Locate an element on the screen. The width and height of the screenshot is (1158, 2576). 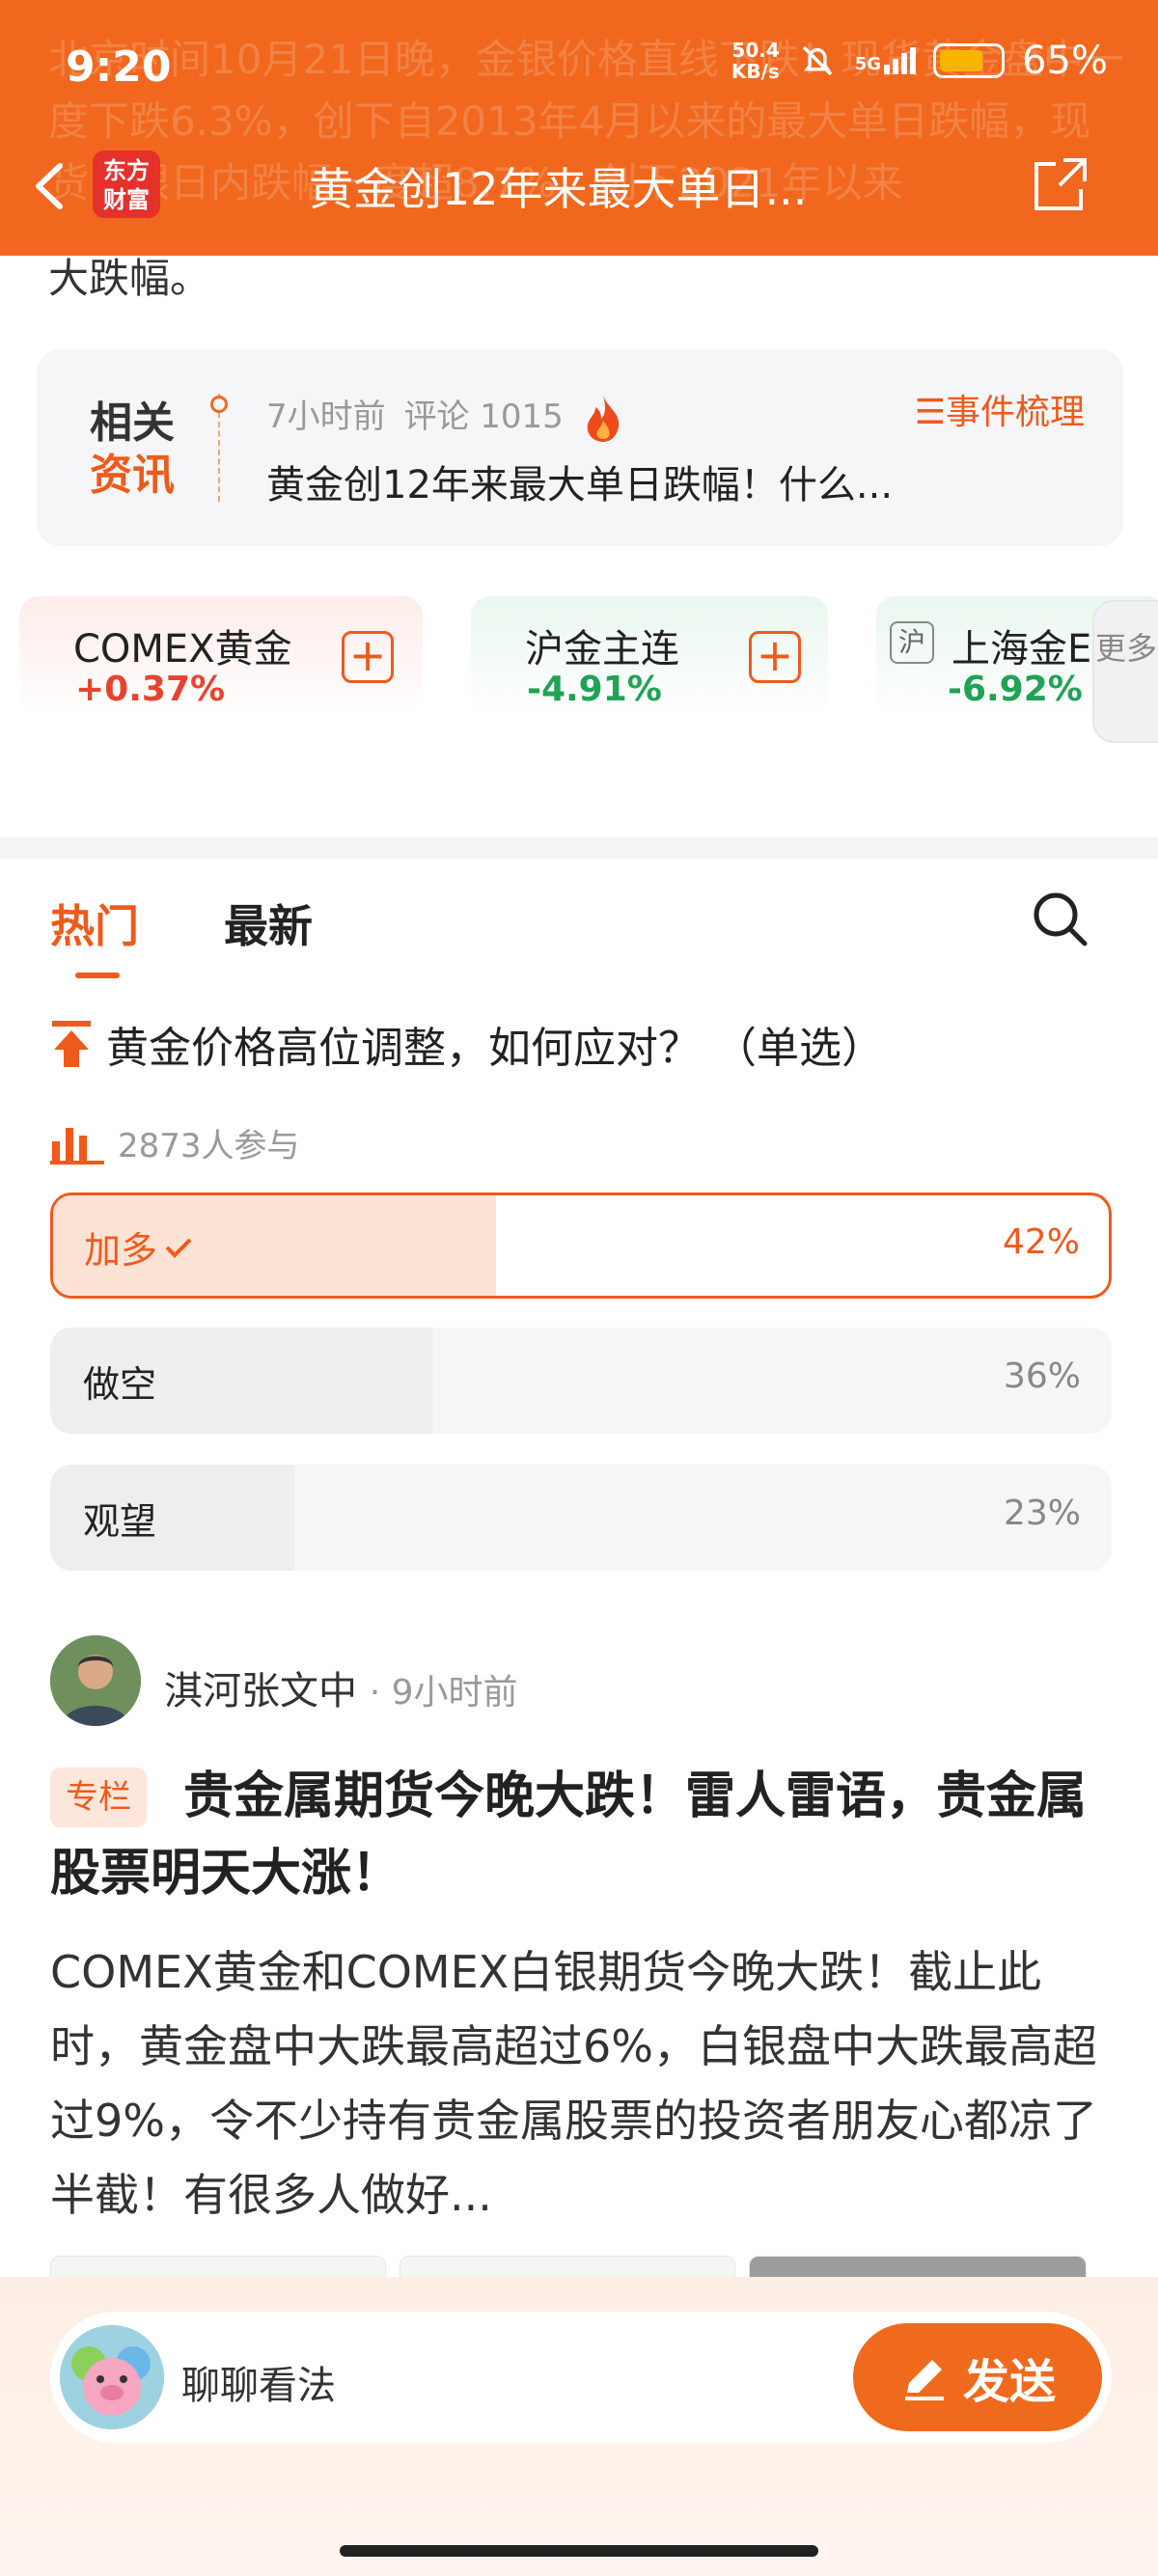
poll-participants: 2873人参与 is located at coordinates (175, 1142).